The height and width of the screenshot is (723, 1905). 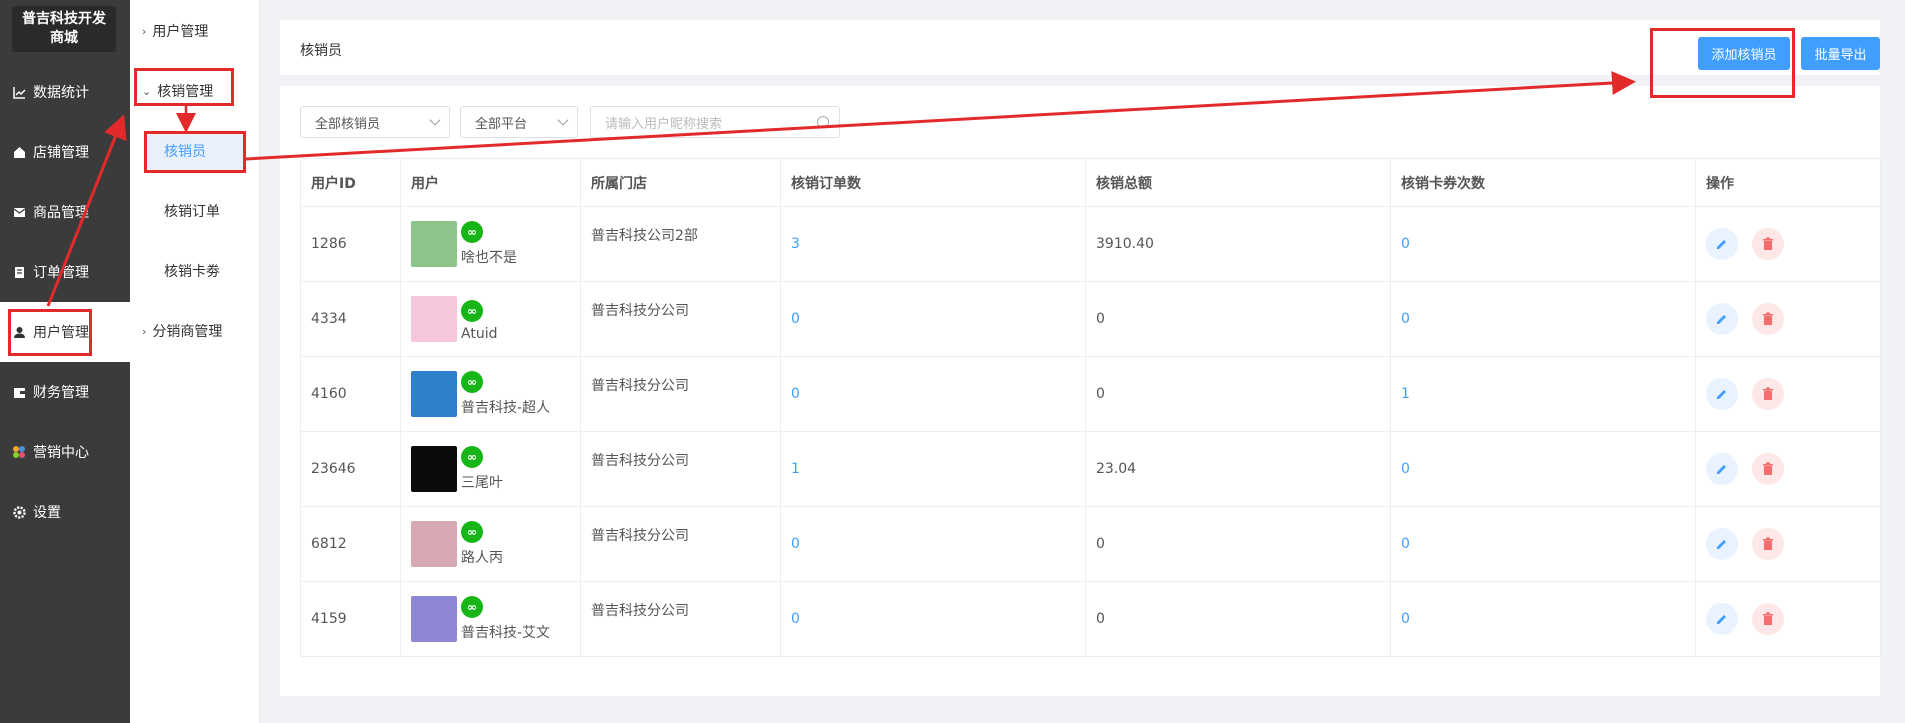 I want to click on submenu-item-verify-orders: 核销订单, so click(x=195, y=211).